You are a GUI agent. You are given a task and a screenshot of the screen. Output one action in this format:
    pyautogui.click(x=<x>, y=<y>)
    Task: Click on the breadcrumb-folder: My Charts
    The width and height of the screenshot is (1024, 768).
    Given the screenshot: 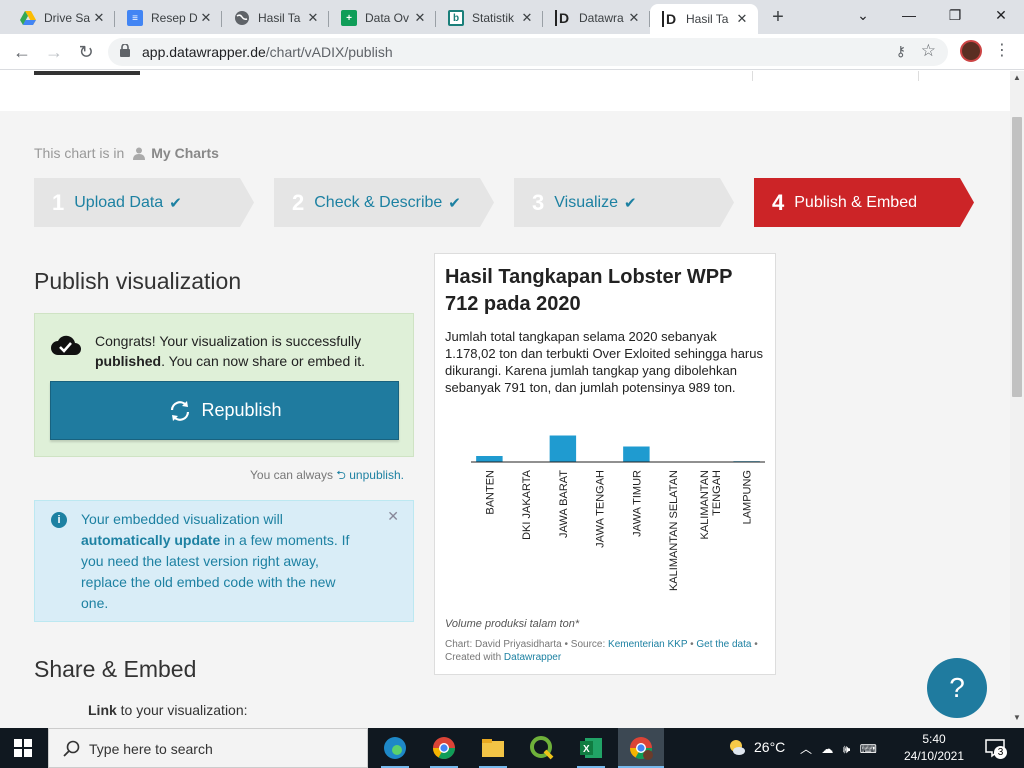 What is the action you would take?
    pyautogui.click(x=185, y=153)
    